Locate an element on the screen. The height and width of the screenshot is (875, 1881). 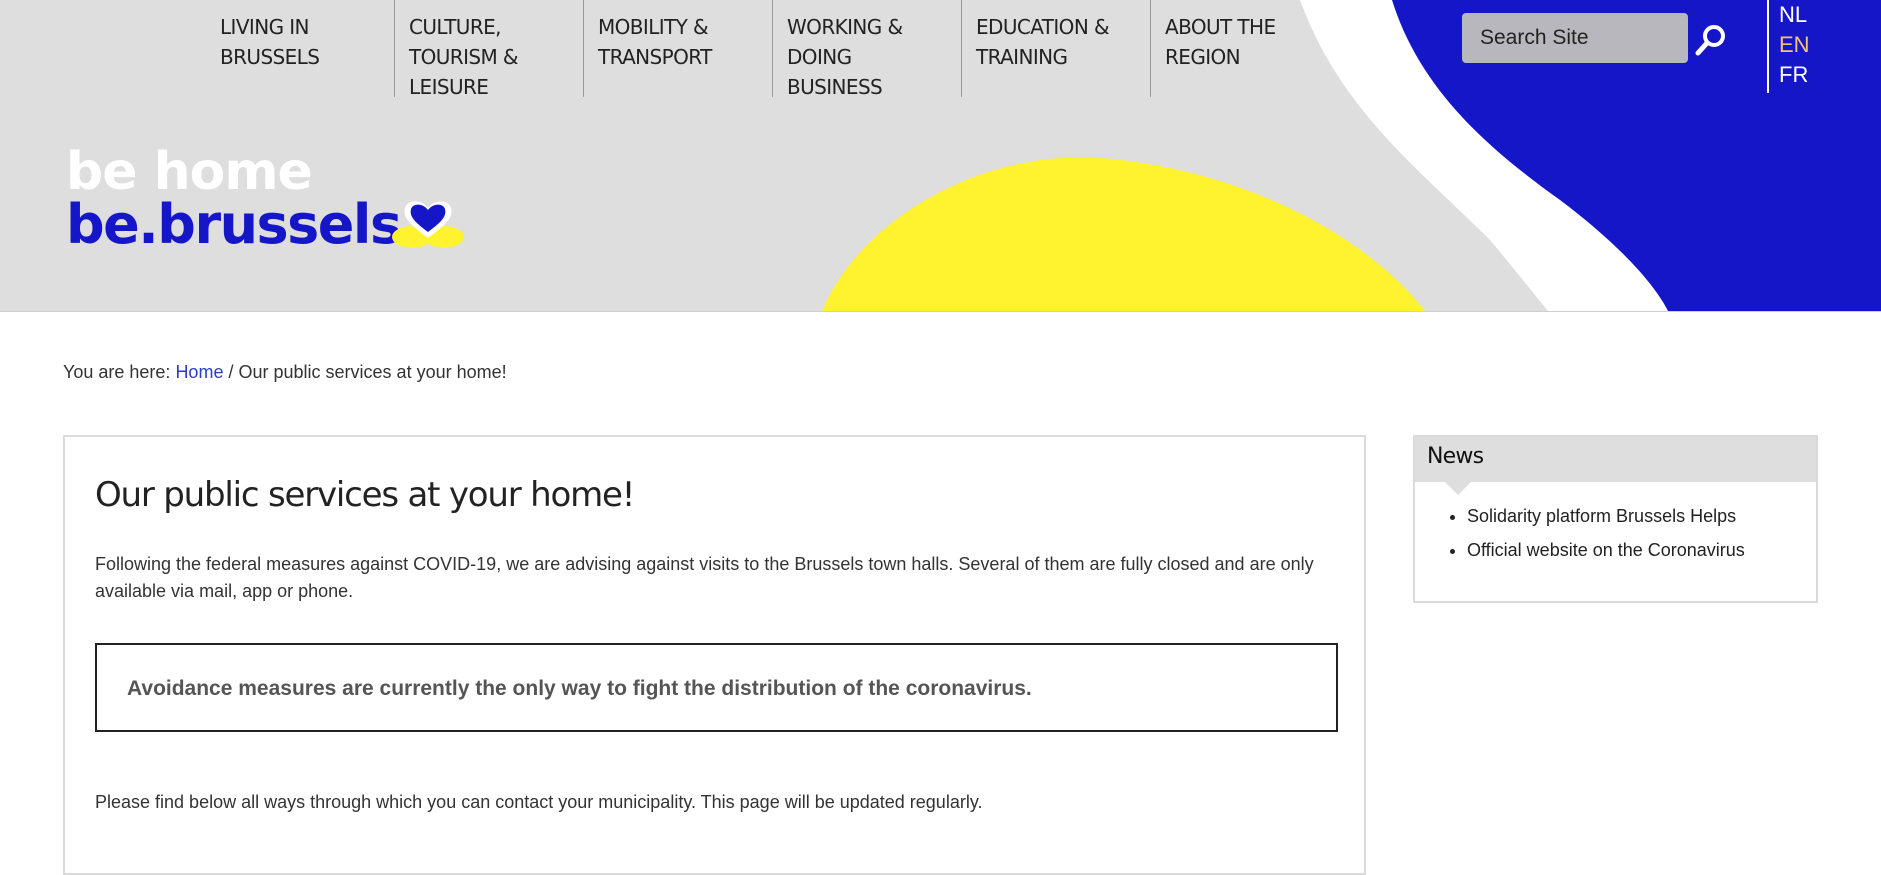
news-header: News is located at coordinates (1615, 459).